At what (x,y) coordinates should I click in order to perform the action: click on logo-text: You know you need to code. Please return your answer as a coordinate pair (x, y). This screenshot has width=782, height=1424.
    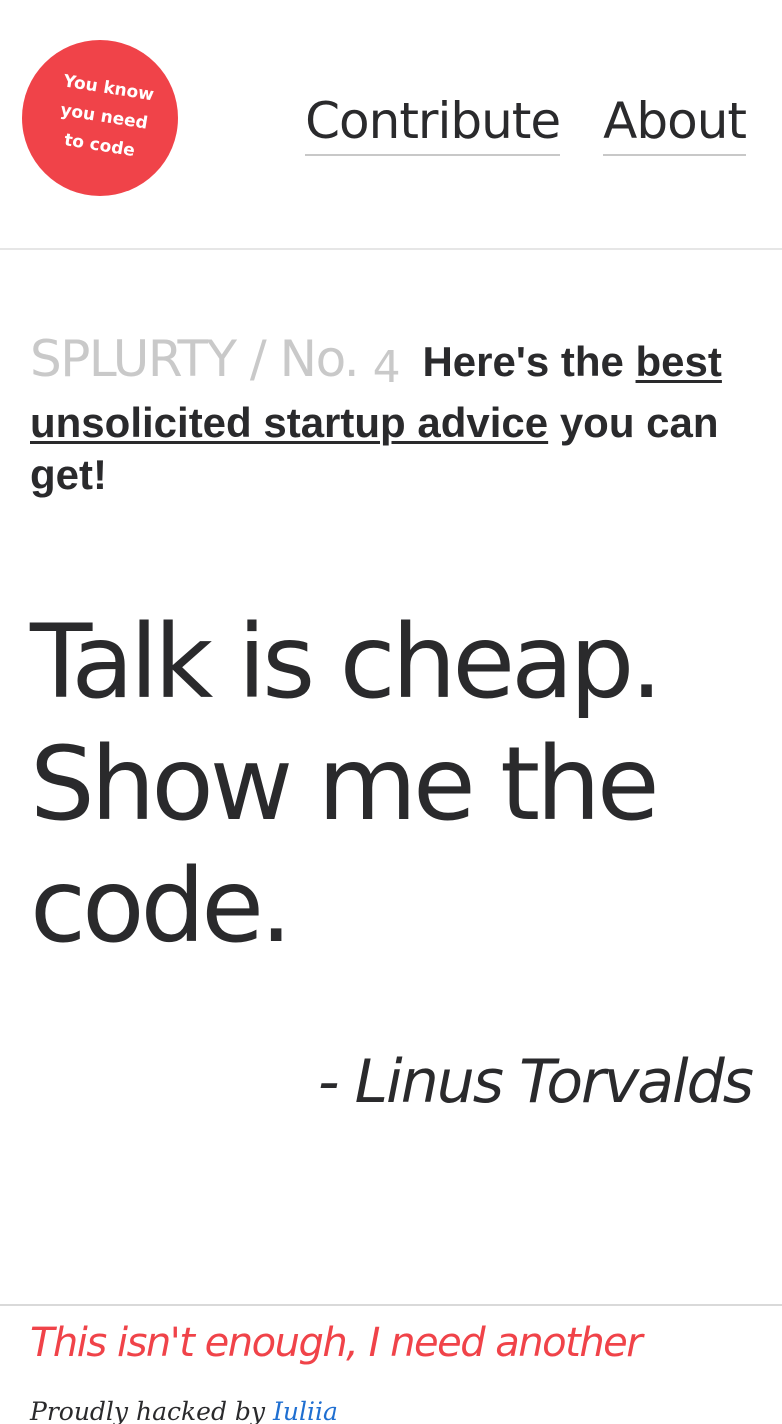
    Looking at the image, I should click on (104, 117).